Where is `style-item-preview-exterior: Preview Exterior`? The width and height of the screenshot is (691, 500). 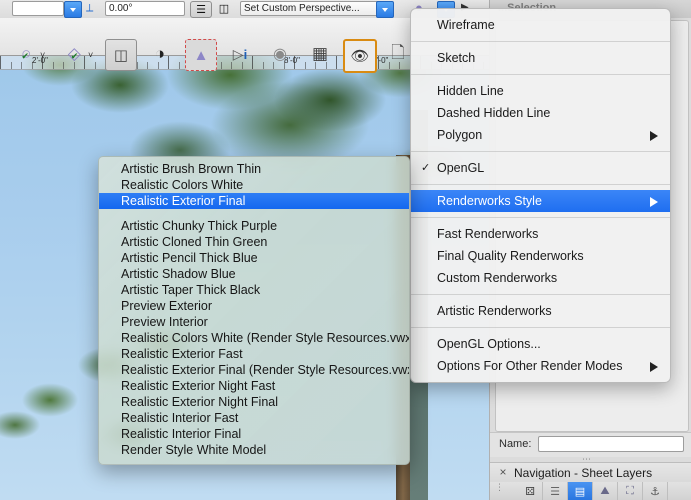 style-item-preview-exterior: Preview Exterior is located at coordinates (254, 306).